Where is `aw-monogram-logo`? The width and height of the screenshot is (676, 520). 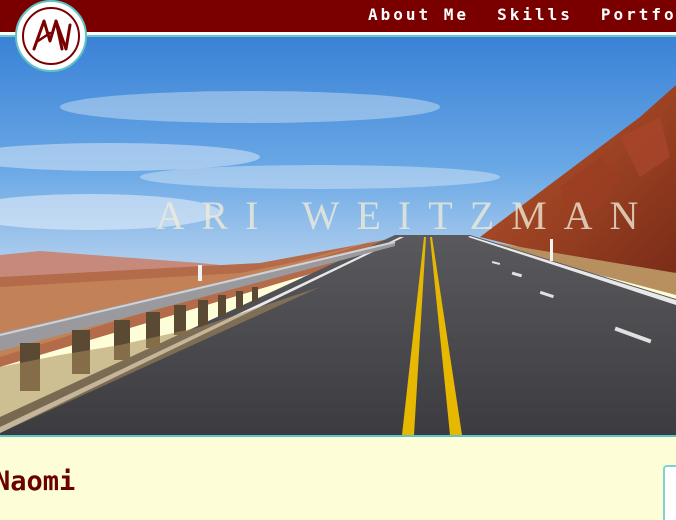 aw-monogram-logo is located at coordinates (51, 36).